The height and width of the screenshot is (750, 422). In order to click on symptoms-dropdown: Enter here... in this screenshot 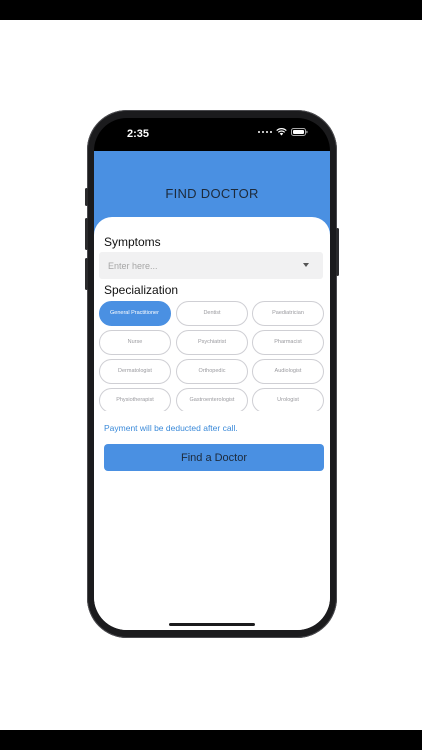, I will do `click(211, 265)`.